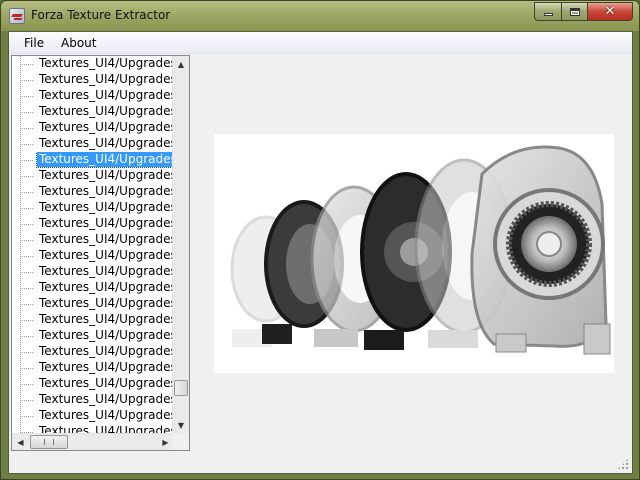 The height and width of the screenshot is (480, 640). I want to click on window-title: Forza Texture Extractor, so click(101, 15).